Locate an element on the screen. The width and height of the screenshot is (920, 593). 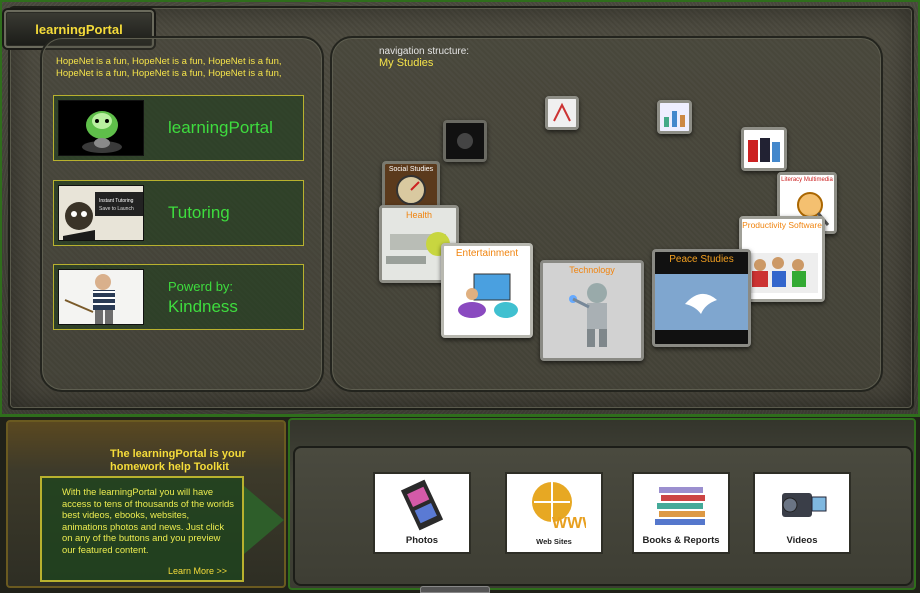
tile-small-dark is located at coordinates (465, 141).